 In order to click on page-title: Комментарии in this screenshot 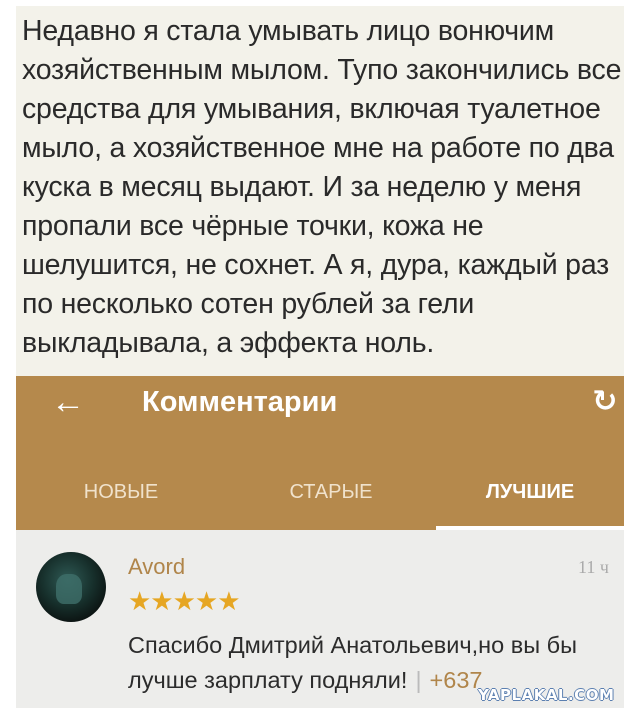, I will do `click(240, 402)`.